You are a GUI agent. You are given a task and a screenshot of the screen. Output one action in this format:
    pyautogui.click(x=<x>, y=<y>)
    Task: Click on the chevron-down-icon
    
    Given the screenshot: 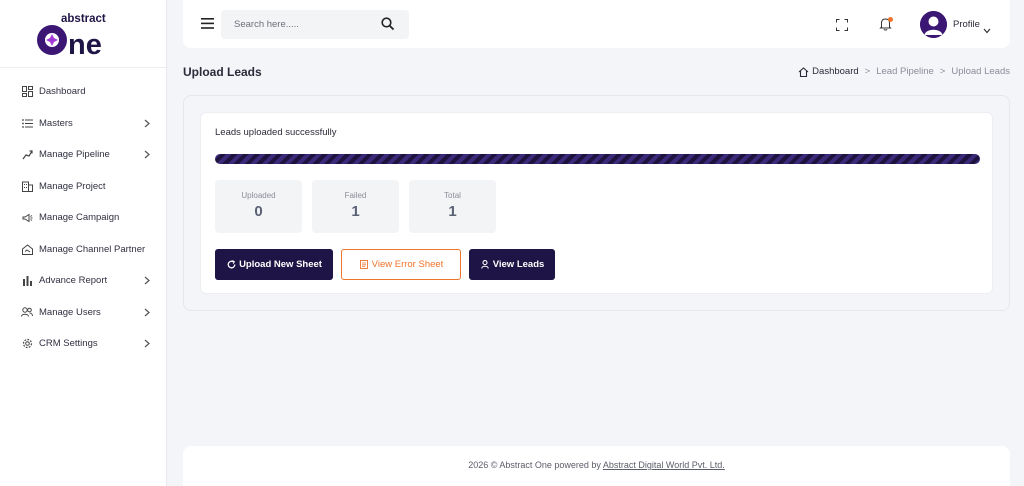 What is the action you would take?
    pyautogui.click(x=987, y=27)
    